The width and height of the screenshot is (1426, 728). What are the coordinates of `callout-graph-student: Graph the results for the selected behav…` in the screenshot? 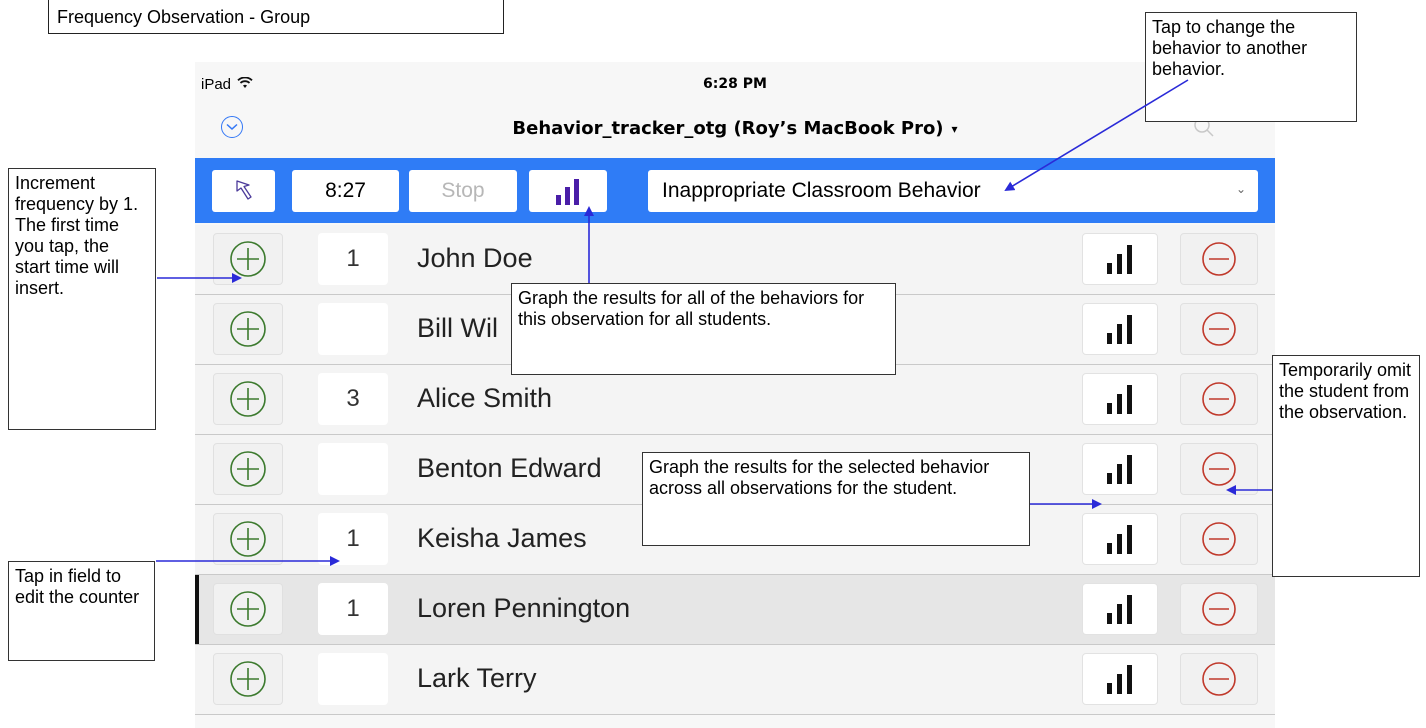 It's located at (836, 499).